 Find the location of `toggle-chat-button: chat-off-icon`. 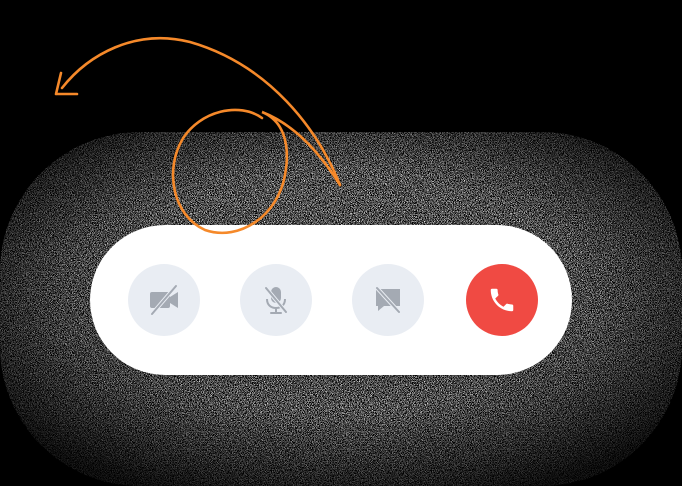

toggle-chat-button: chat-off-icon is located at coordinates (388, 300).